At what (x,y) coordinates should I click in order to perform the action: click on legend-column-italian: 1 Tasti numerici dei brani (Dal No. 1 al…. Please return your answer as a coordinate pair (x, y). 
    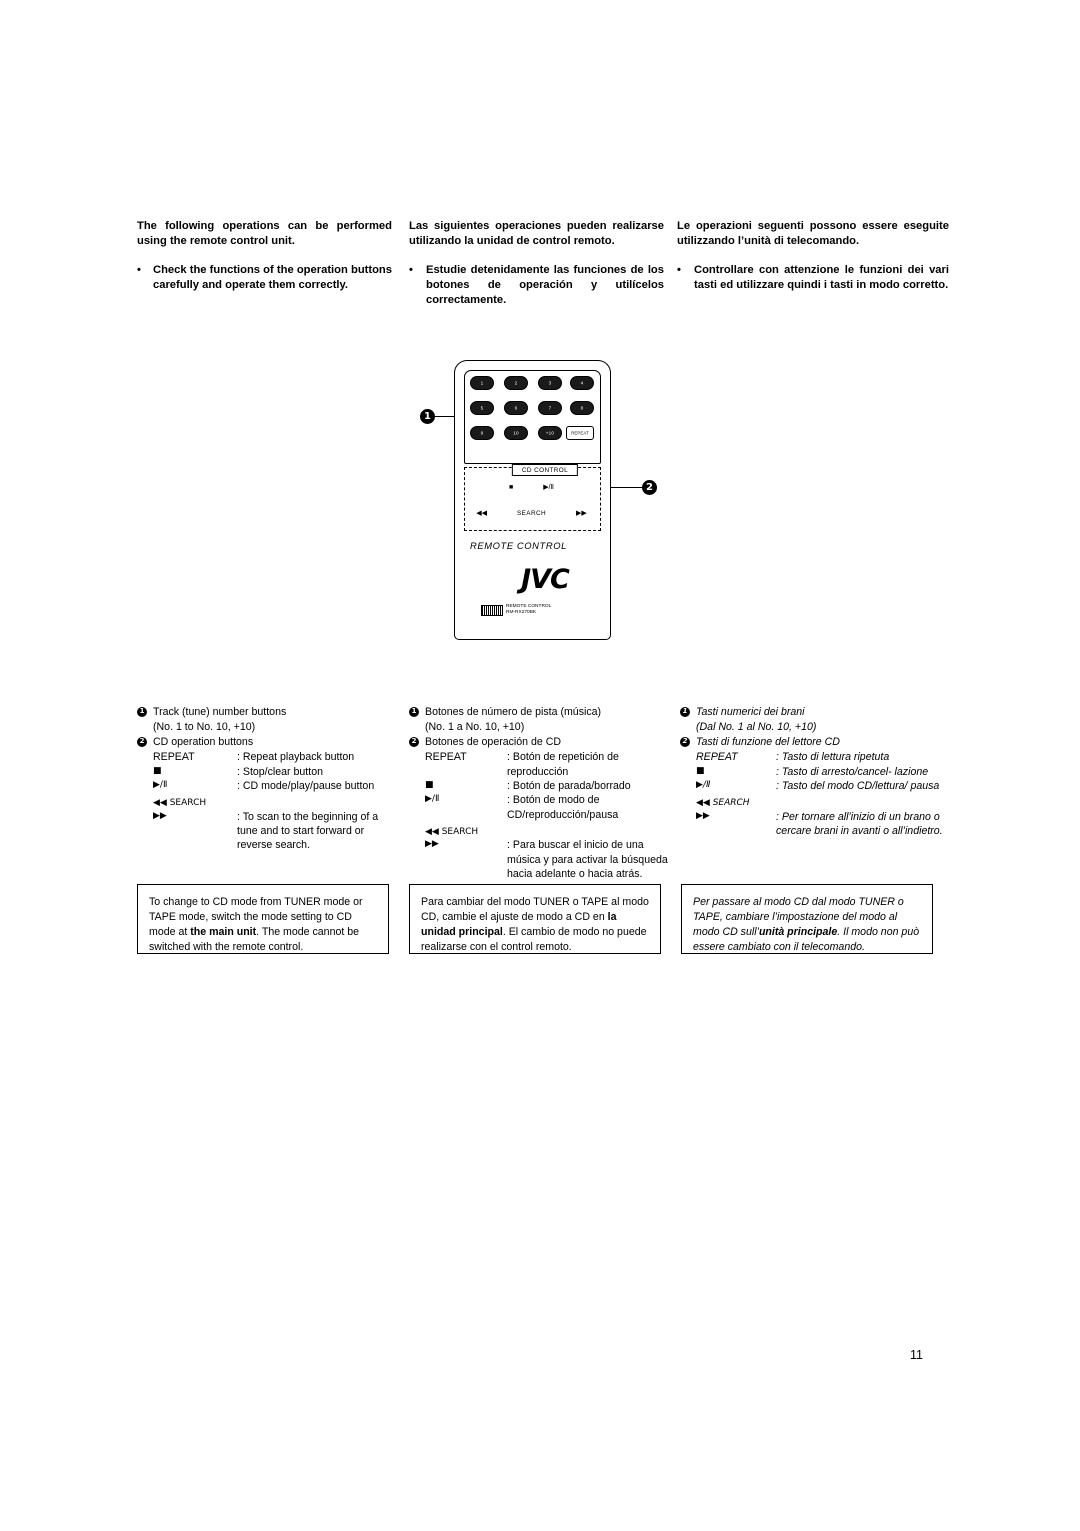
    Looking at the image, I should click on (814, 771).